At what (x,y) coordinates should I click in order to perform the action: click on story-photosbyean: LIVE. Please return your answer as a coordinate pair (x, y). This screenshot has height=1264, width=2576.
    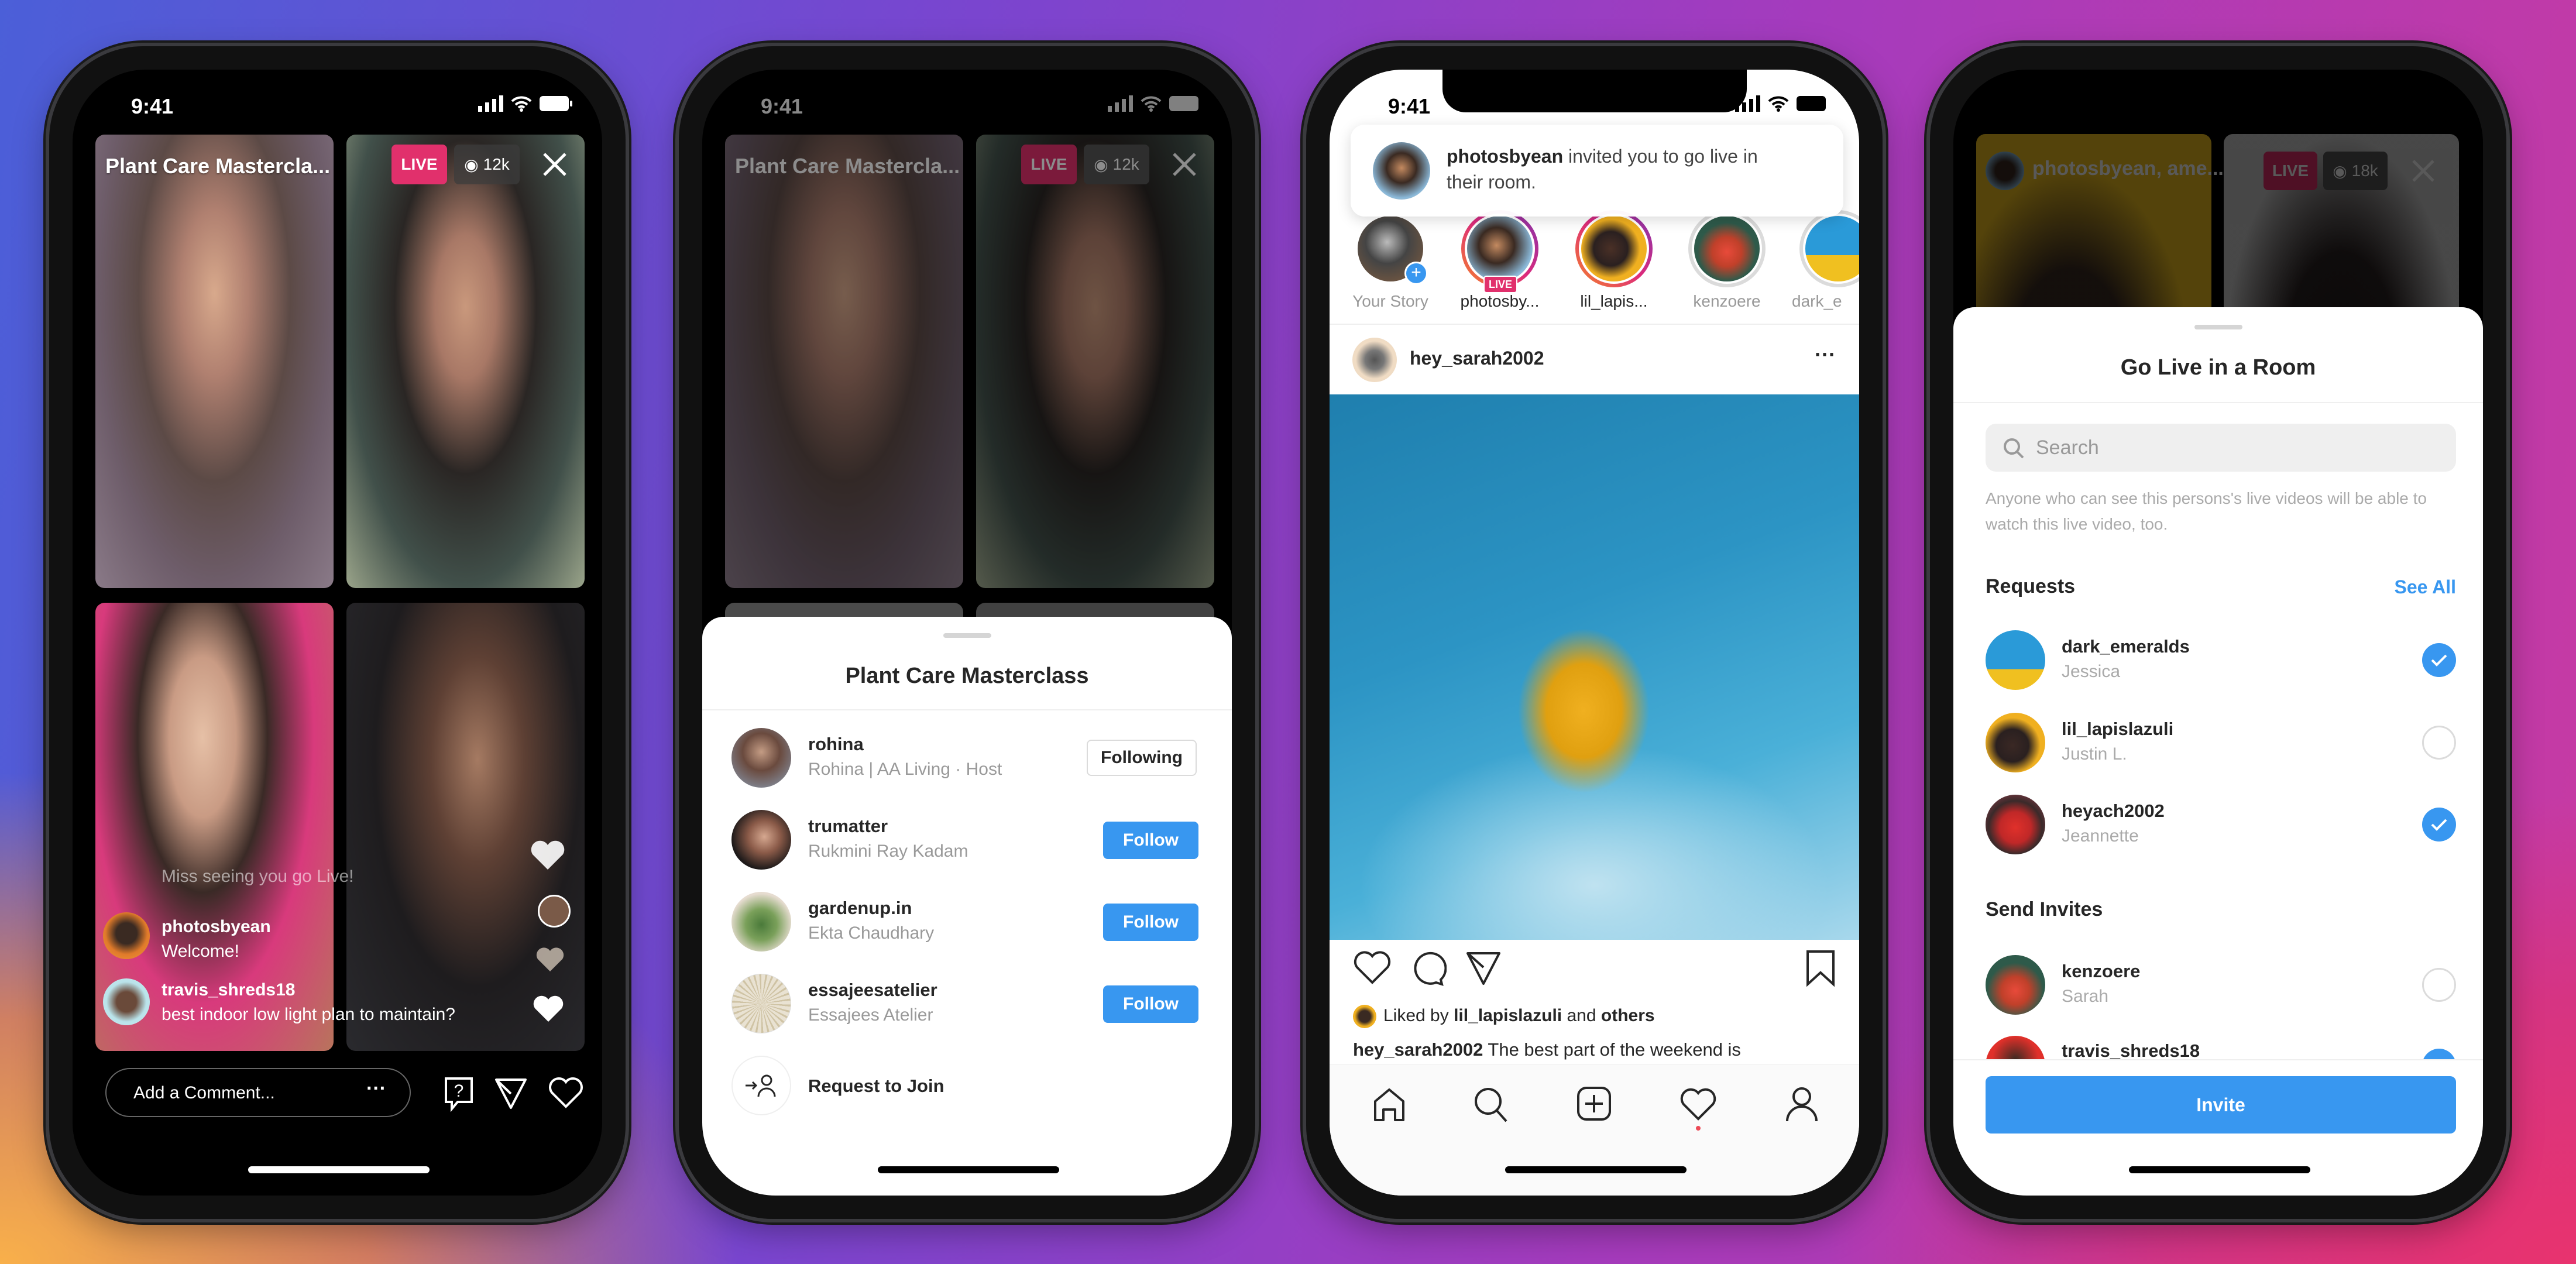
    Looking at the image, I should click on (1499, 251).